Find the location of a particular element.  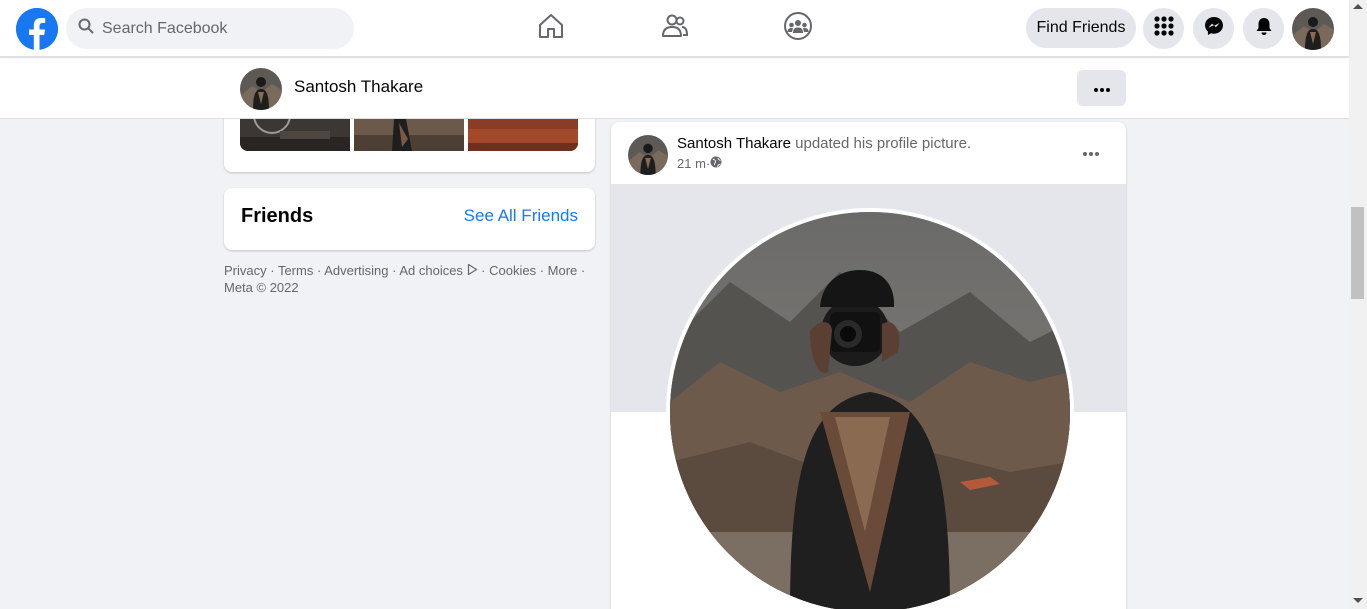

search-box is located at coordinates (210, 28).